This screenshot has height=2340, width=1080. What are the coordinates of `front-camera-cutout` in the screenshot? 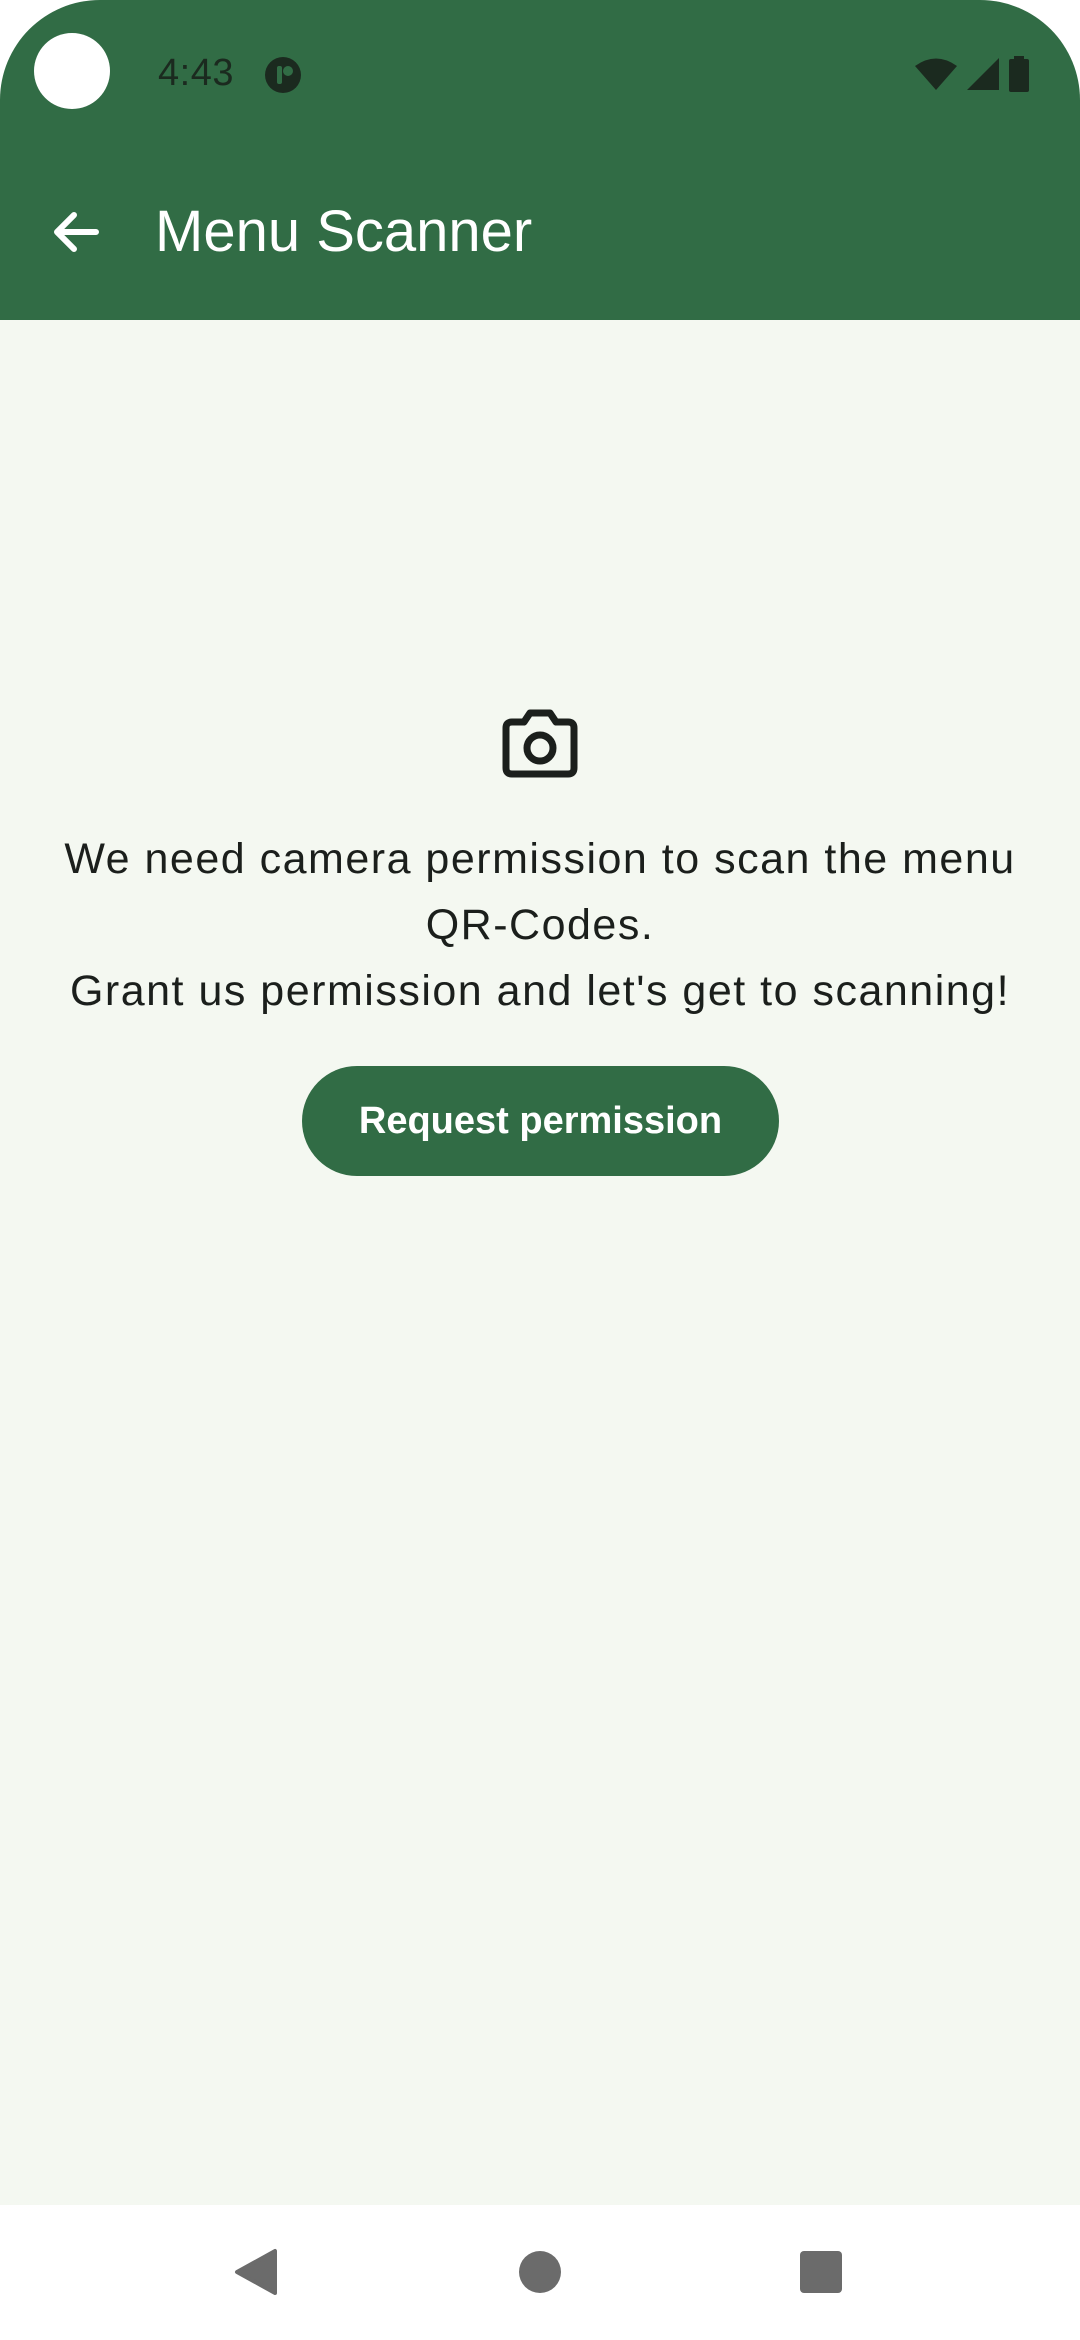 It's located at (72, 71).